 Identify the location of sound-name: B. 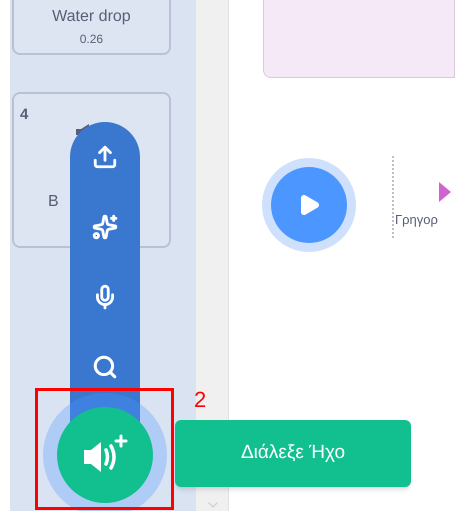
(53, 202).